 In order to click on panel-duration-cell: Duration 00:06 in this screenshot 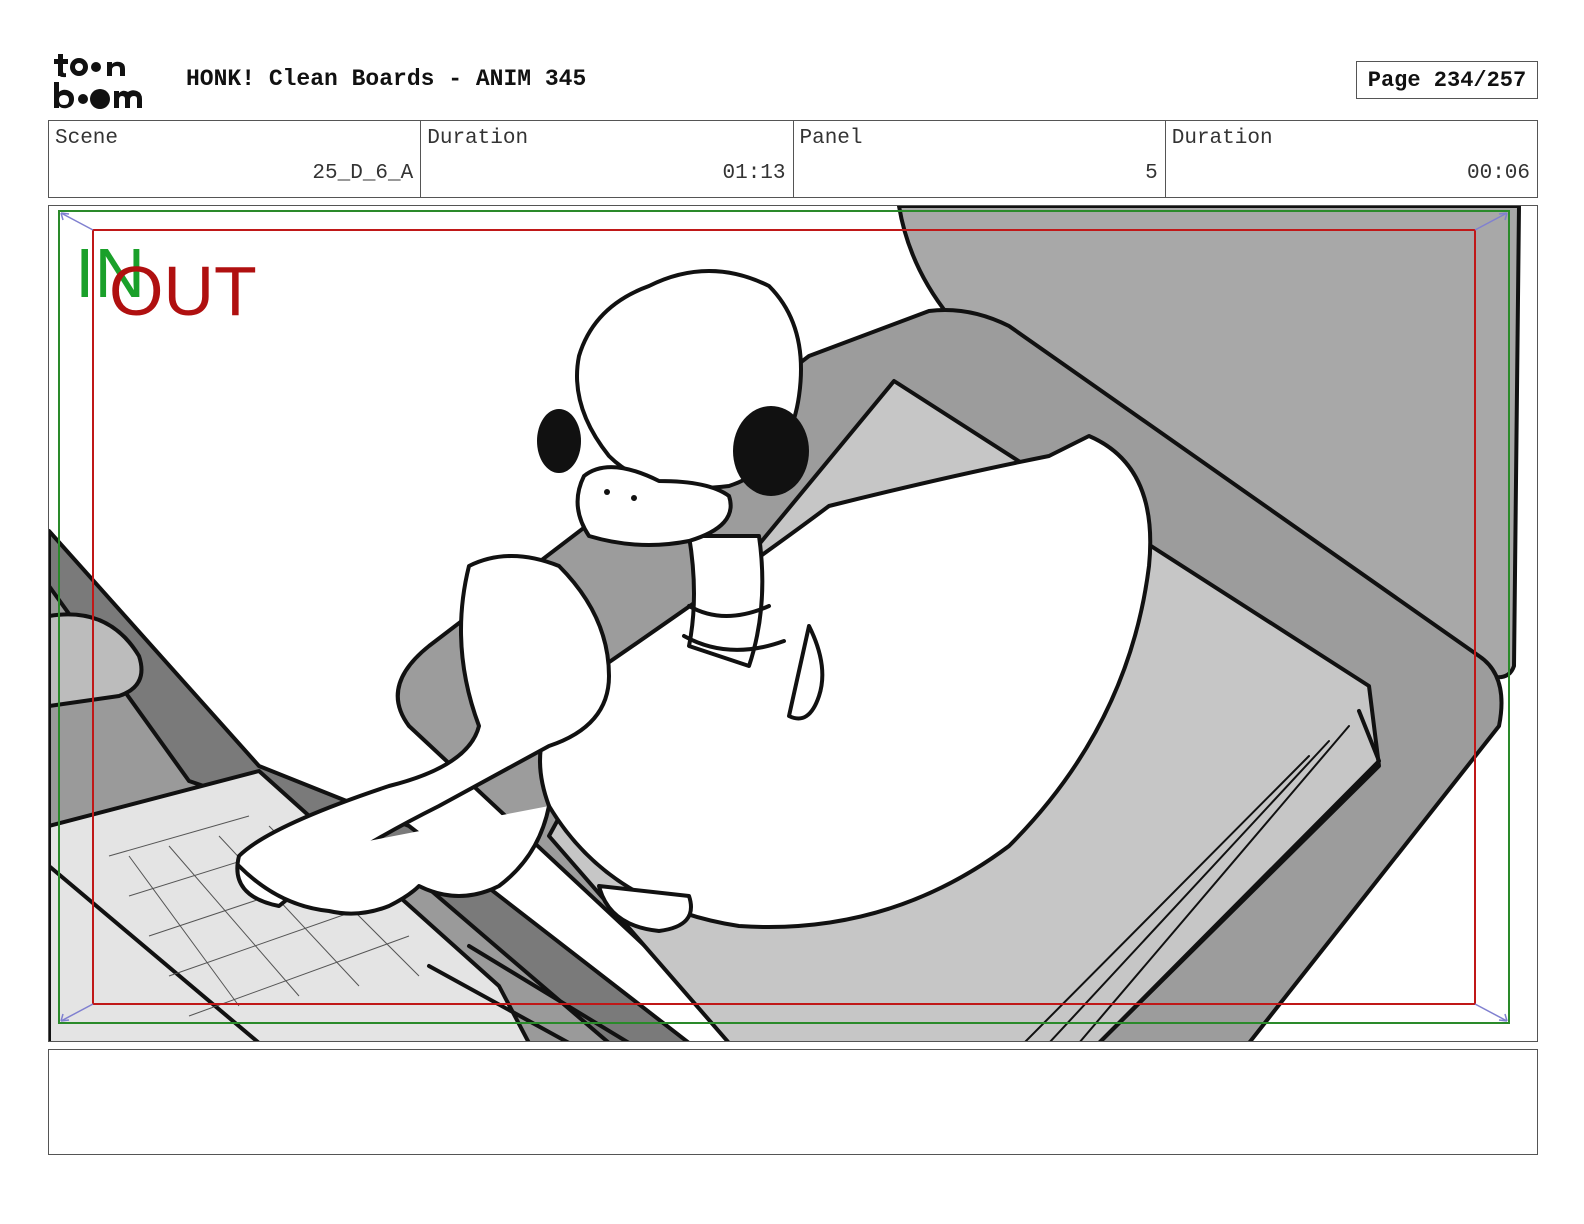, I will do `click(1351, 159)`.